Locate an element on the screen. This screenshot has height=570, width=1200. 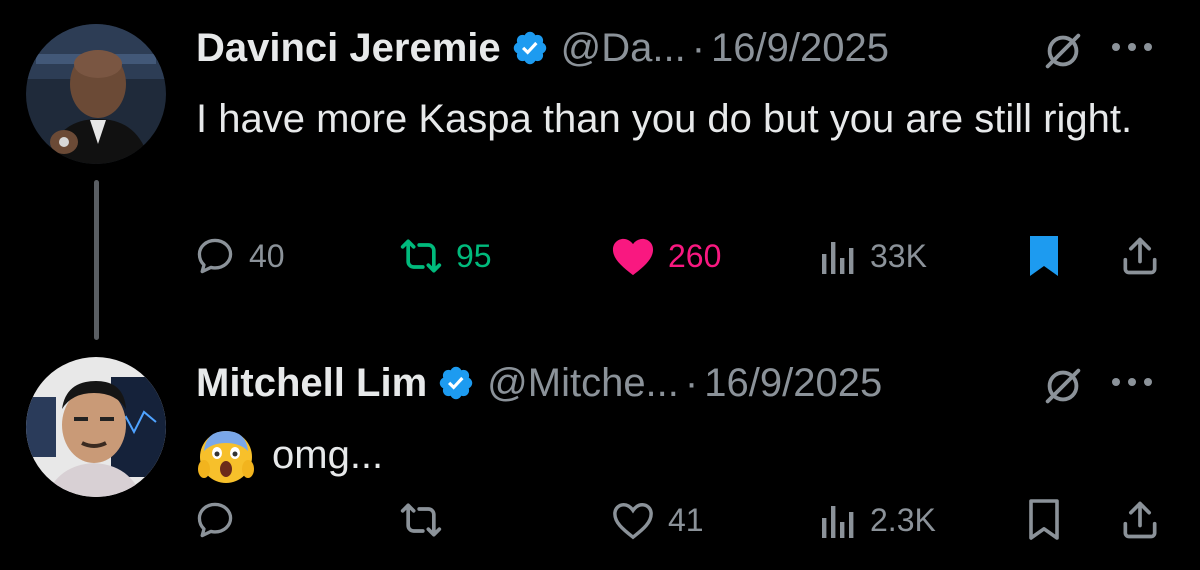
heart-icon is located at coordinates (633, 257).